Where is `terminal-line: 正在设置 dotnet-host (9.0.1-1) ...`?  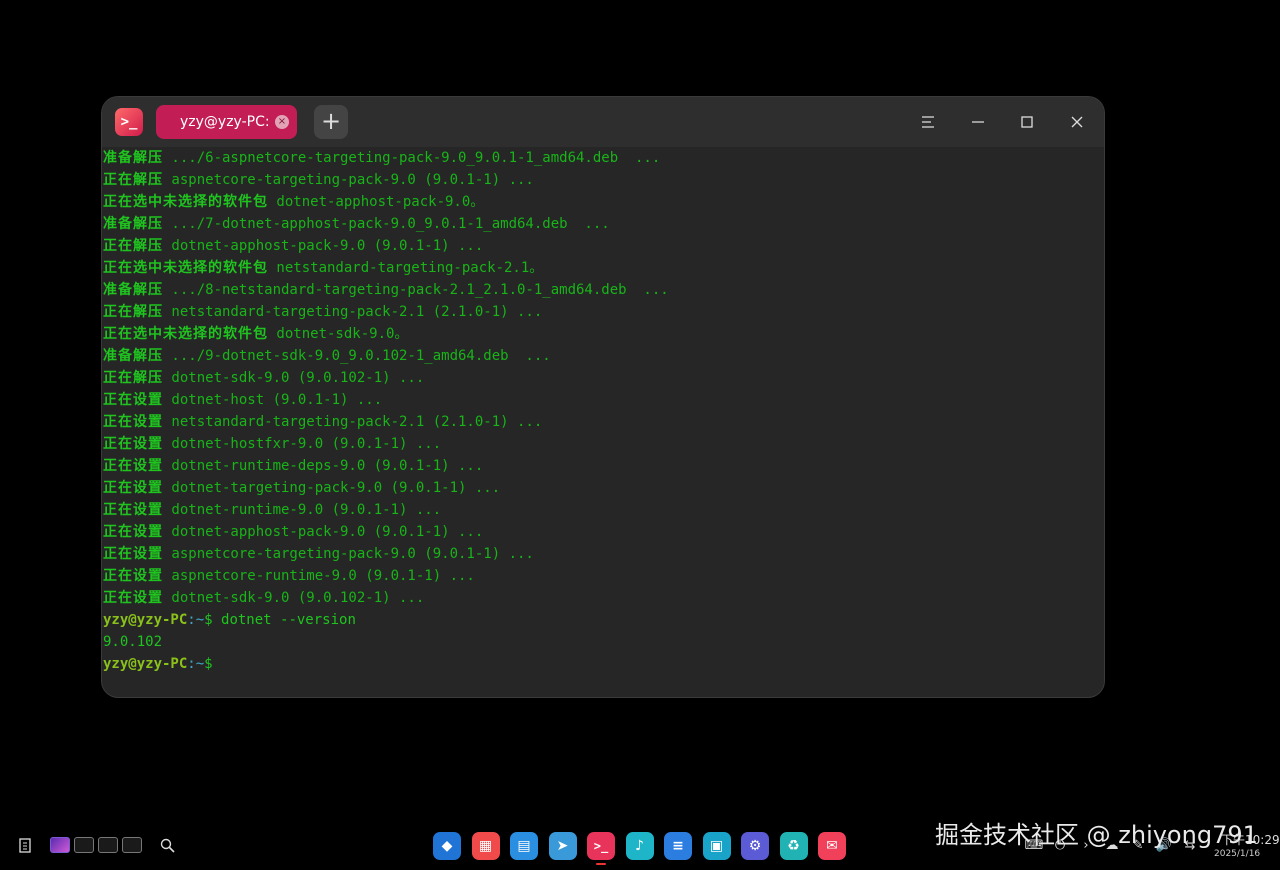
terminal-line: 正在设置 dotnet-host (9.0.1-1) ... is located at coordinates (603, 400).